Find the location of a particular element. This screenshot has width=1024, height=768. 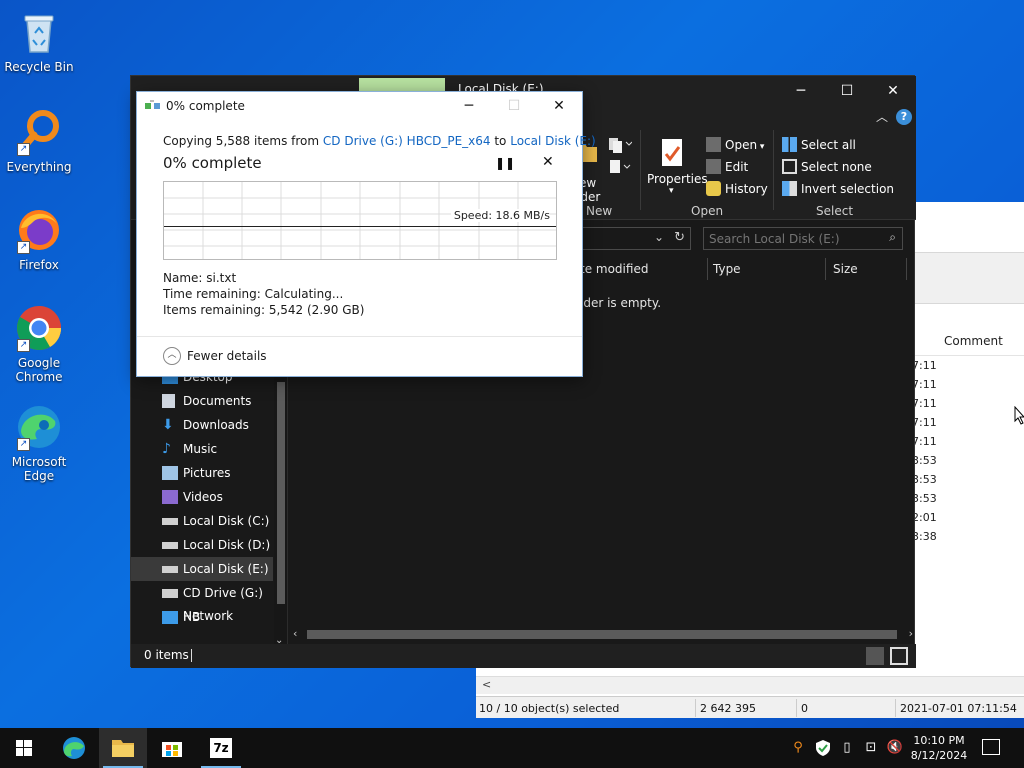

details-view-button is located at coordinates (875, 656).